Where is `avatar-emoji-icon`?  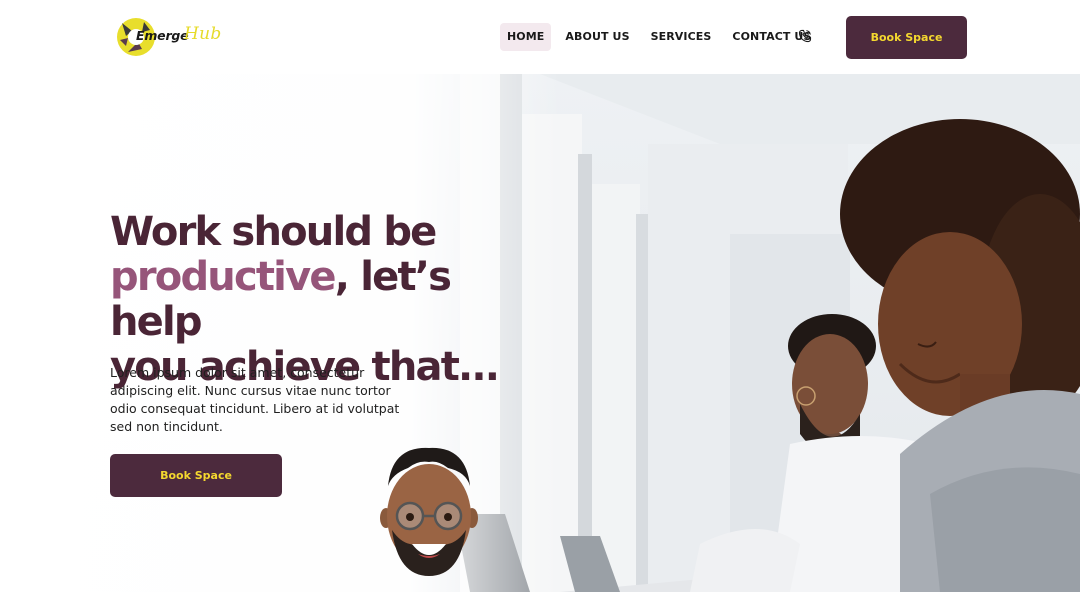
avatar-emoji-icon is located at coordinates (429, 511).